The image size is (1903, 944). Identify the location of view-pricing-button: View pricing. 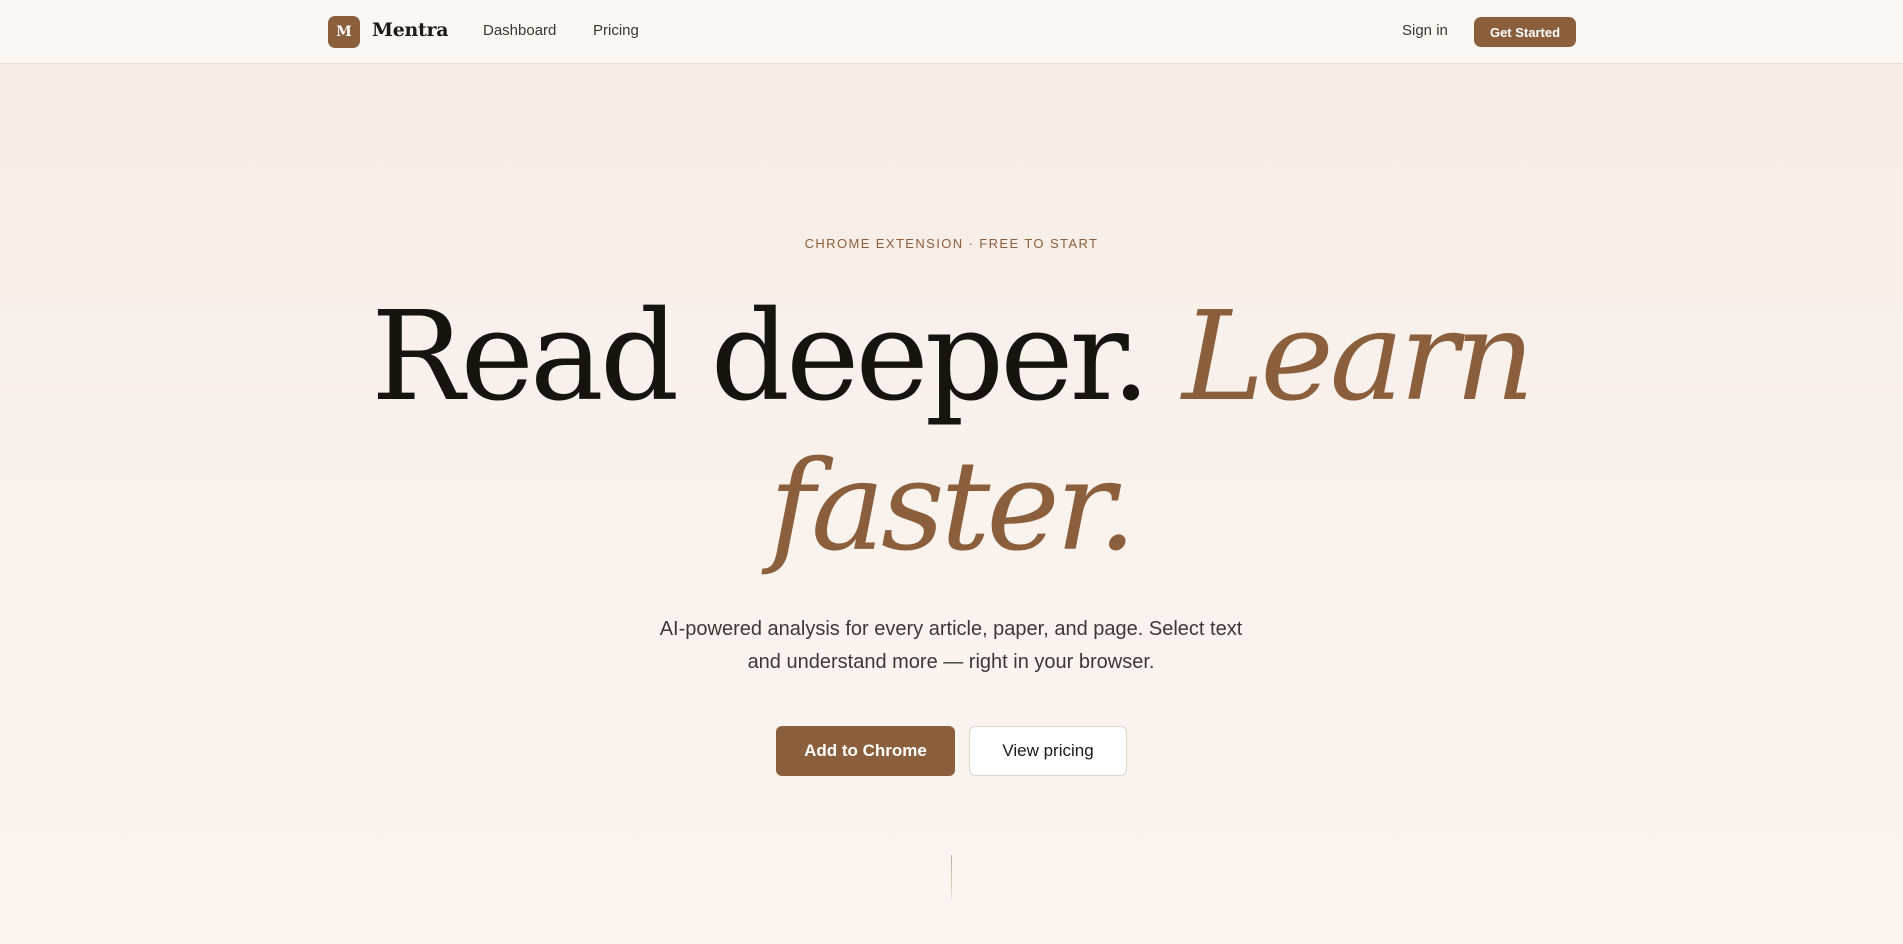
(1048, 751).